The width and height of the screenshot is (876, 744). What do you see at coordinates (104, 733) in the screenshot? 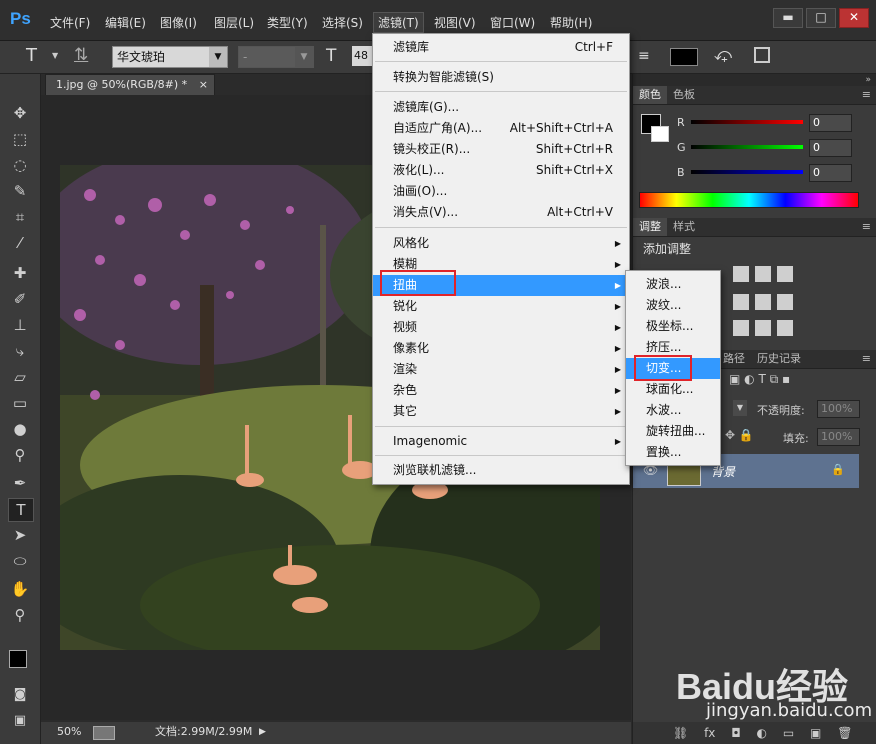
I see `status-preview-icon` at bounding box center [104, 733].